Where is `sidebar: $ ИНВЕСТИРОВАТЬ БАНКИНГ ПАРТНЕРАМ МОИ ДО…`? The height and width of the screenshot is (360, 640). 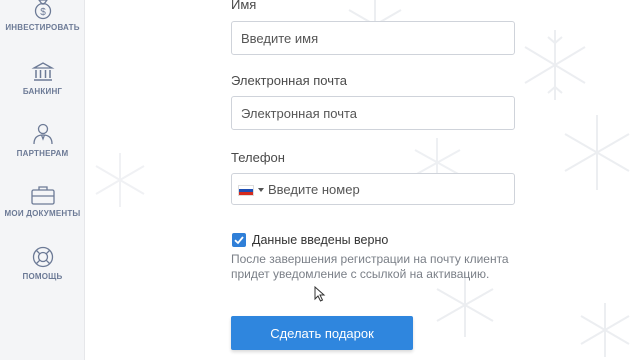
sidebar: $ ИНВЕСТИРОВАТЬ БАНКИНГ ПАРТНЕРАМ МОИ ДО… is located at coordinates (42, 180).